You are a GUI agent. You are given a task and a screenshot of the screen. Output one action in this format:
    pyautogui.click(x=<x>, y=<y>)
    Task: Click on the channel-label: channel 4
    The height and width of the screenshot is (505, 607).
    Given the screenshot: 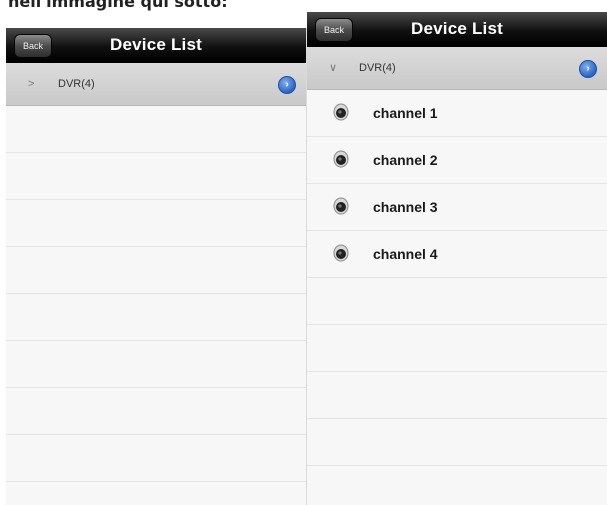 What is the action you would take?
    pyautogui.click(x=405, y=254)
    